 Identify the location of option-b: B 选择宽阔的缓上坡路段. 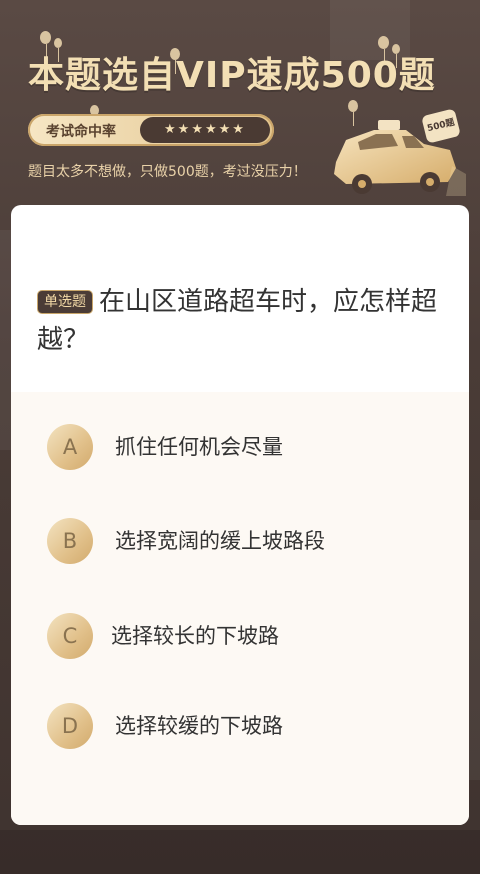
(247, 541).